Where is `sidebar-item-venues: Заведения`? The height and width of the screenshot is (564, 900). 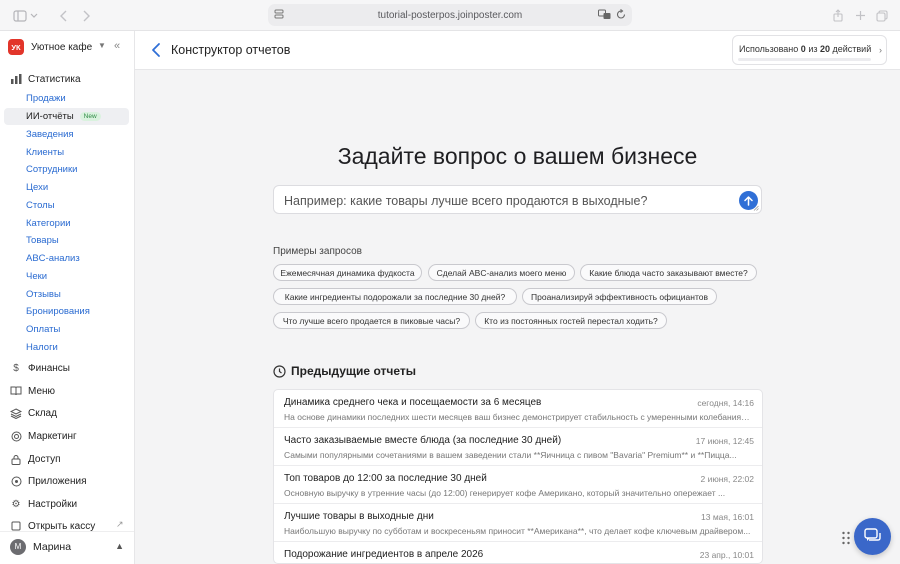
sidebar-item-venues: Заведения is located at coordinates (66, 134).